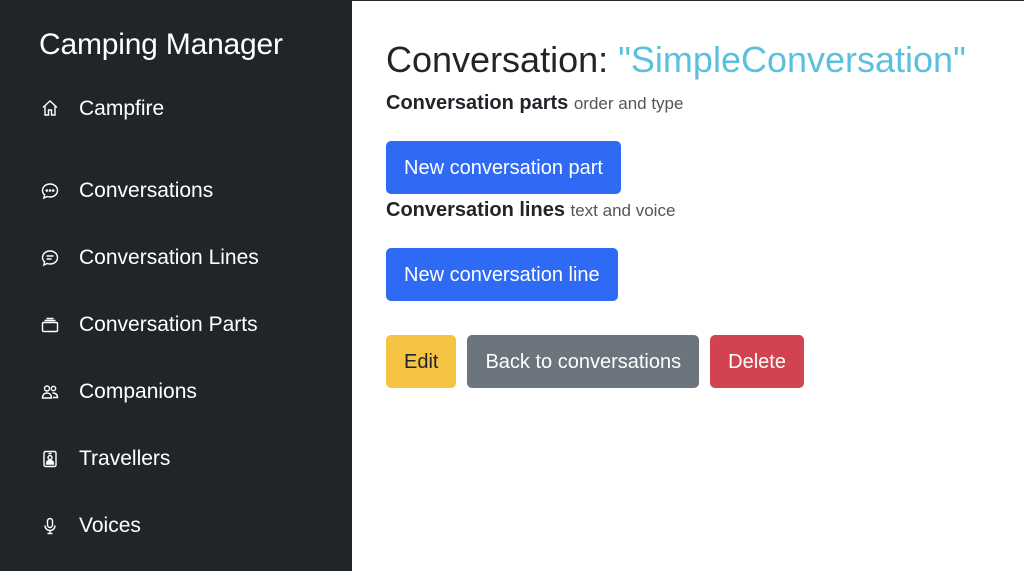  Describe the element at coordinates (176, 525) in the screenshot. I see `sidebar-item-voices: Voices` at that location.